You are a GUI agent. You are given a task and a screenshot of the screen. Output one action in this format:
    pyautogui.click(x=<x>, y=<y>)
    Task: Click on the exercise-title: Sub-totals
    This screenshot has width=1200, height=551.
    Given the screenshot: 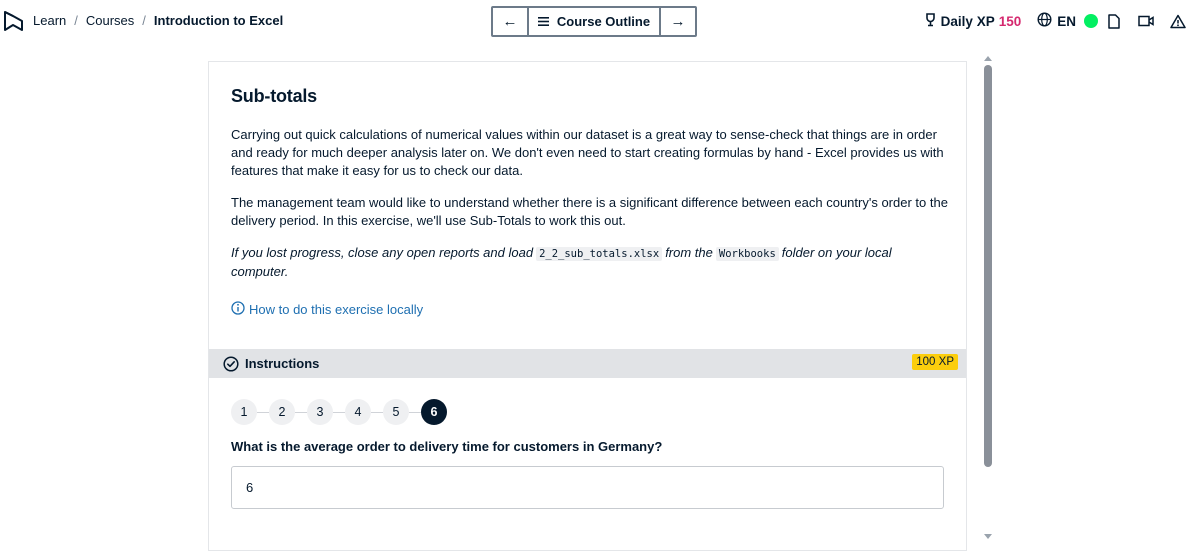 What is the action you would take?
    pyautogui.click(x=274, y=96)
    